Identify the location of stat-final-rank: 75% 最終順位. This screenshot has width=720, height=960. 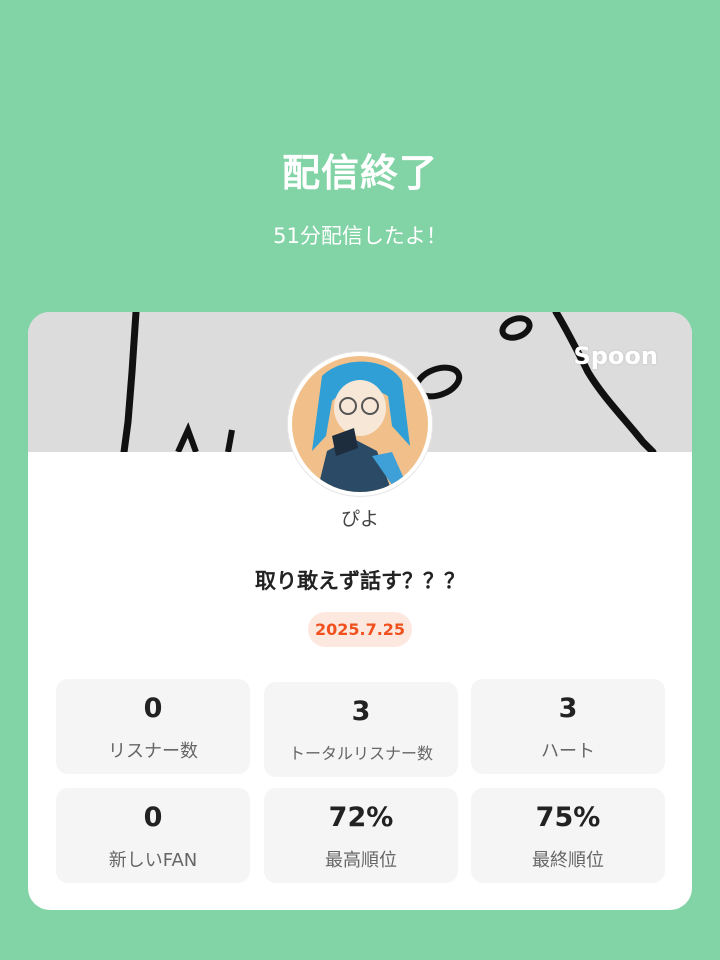
(568, 835).